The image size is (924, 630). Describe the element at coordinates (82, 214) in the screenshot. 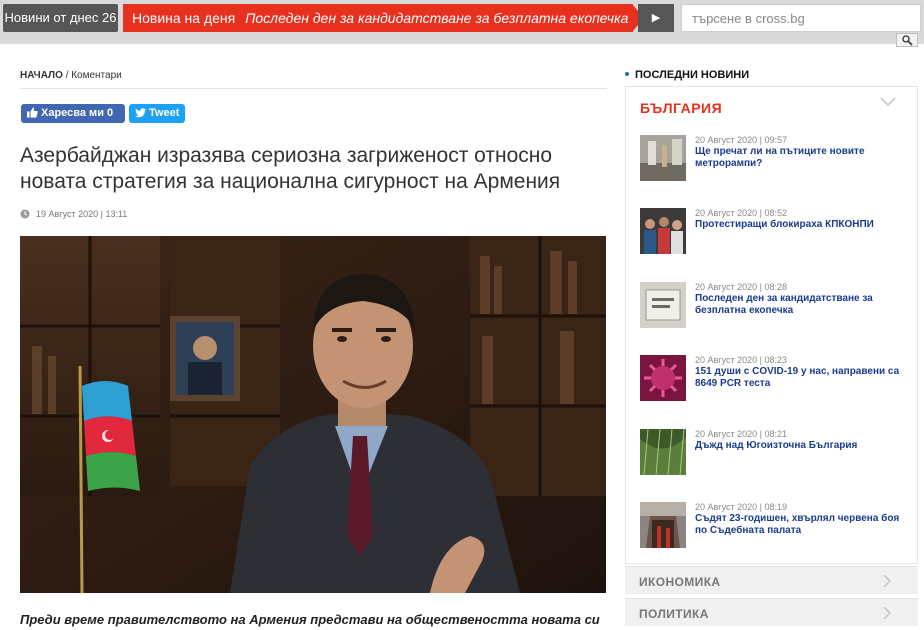

I see `article-date-text: 19 Август 2020 | 13:11` at that location.